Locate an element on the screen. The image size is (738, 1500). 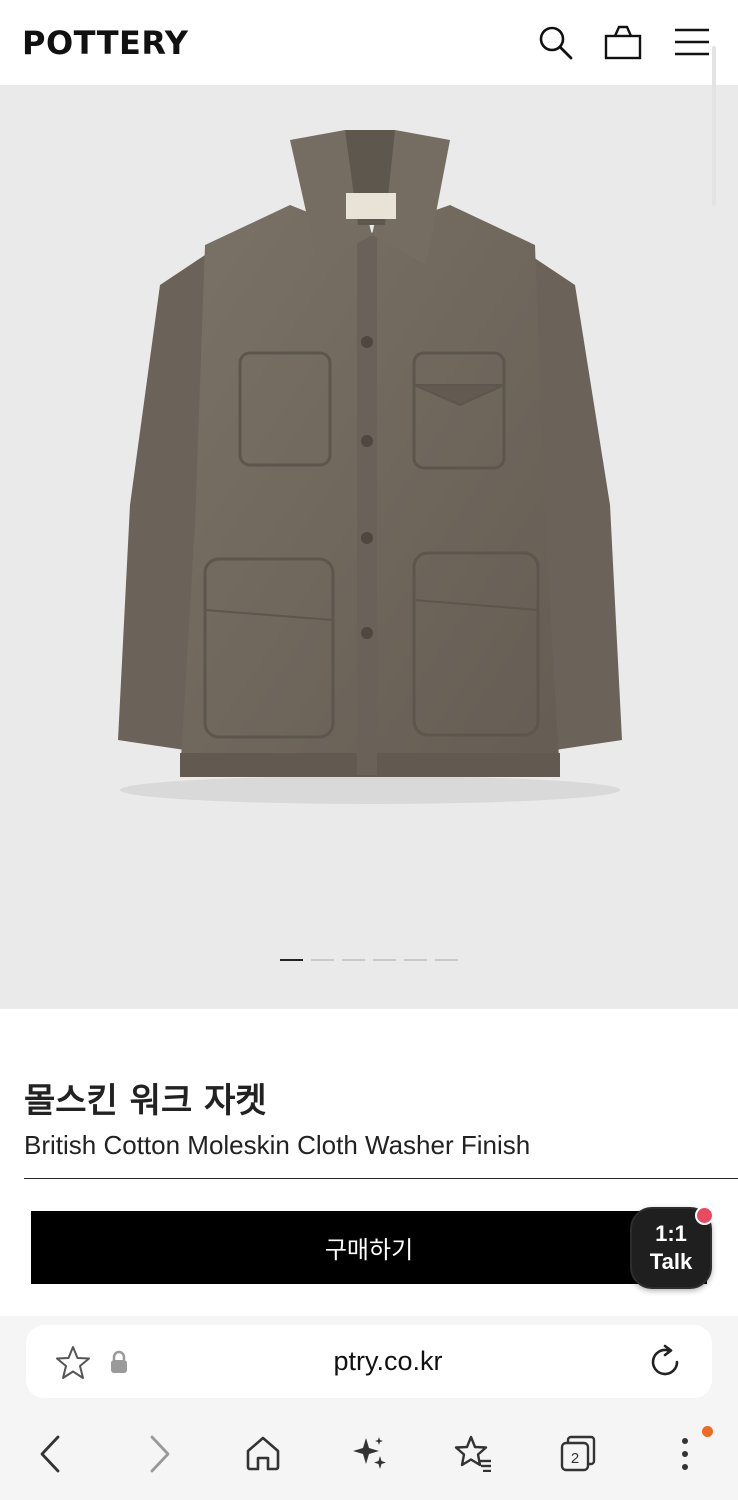
product-title: 몰스킨 워크 자켓 is located at coordinates (145, 1101).